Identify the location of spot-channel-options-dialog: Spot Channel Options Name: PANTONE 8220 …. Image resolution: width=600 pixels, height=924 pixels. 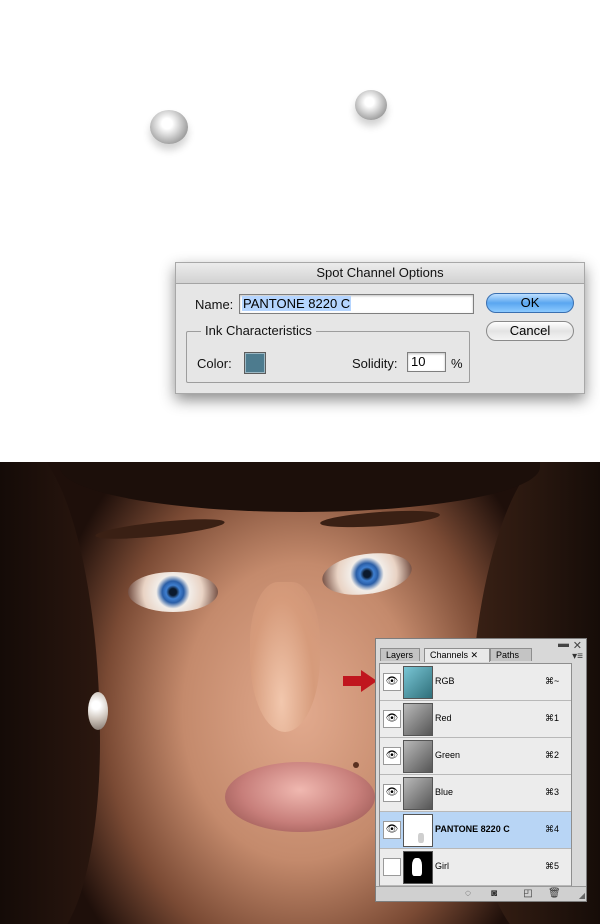
(380, 328).